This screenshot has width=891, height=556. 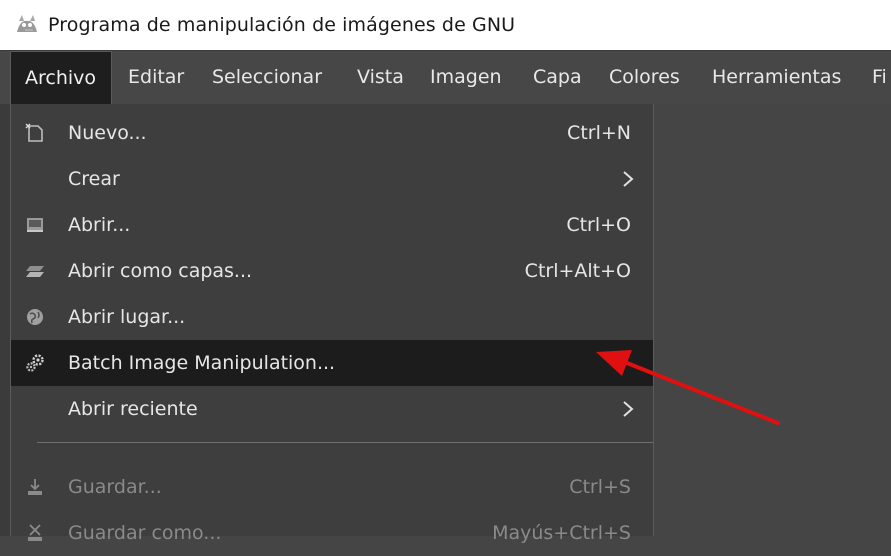 What do you see at coordinates (332, 133) in the screenshot?
I see `menu-item-nuevo: Nuevo... Ctrl+N` at bounding box center [332, 133].